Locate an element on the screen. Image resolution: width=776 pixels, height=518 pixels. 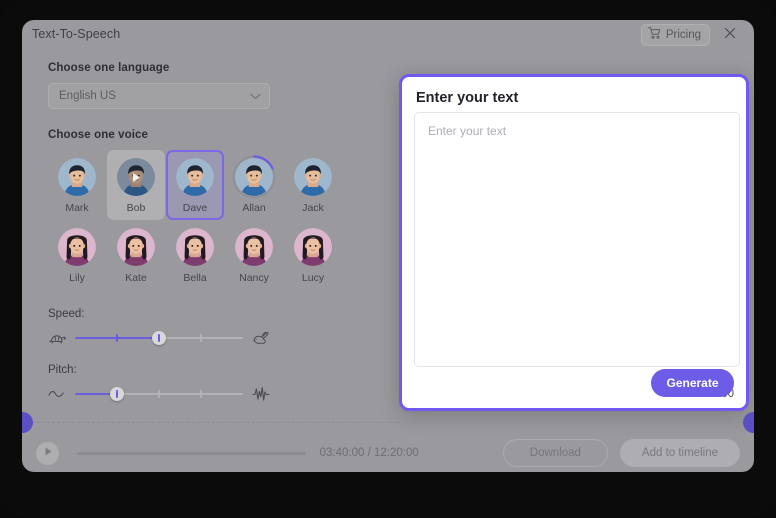
add-to-timeline-button-label: Add to timeline is located at coordinates (679, 453).